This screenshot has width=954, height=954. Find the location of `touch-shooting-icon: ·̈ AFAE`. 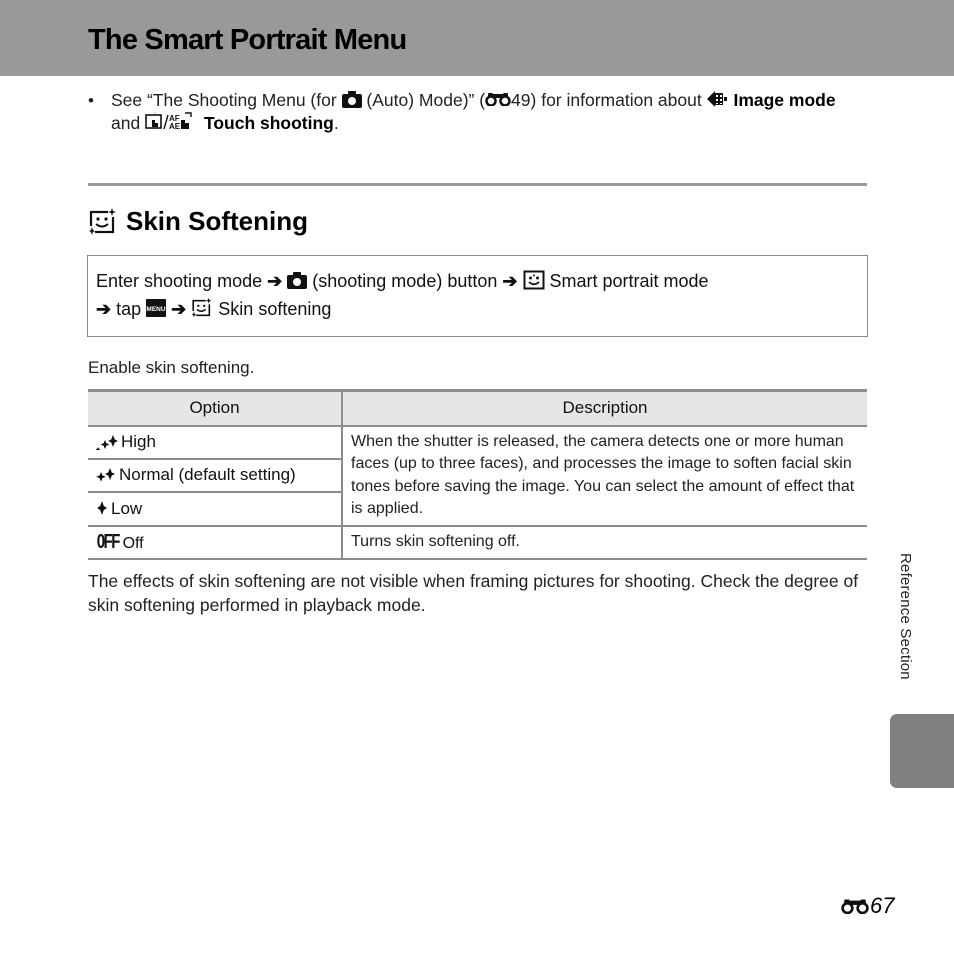

touch-shooting-icon: ·̈ AFAE is located at coordinates (168, 121).